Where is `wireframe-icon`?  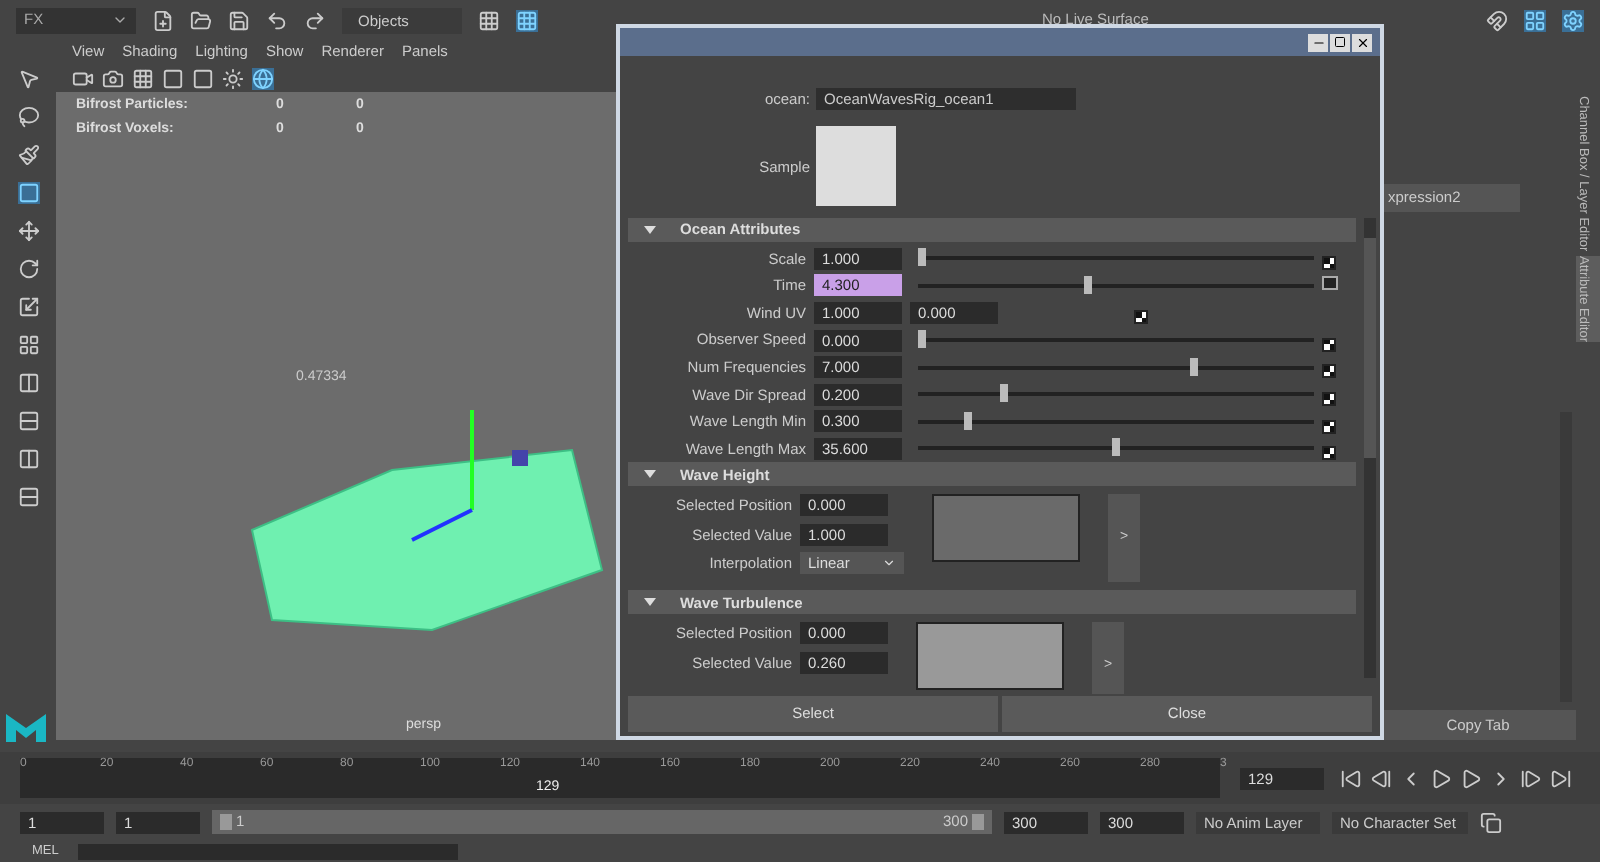
wireframe-icon is located at coordinates (173, 78).